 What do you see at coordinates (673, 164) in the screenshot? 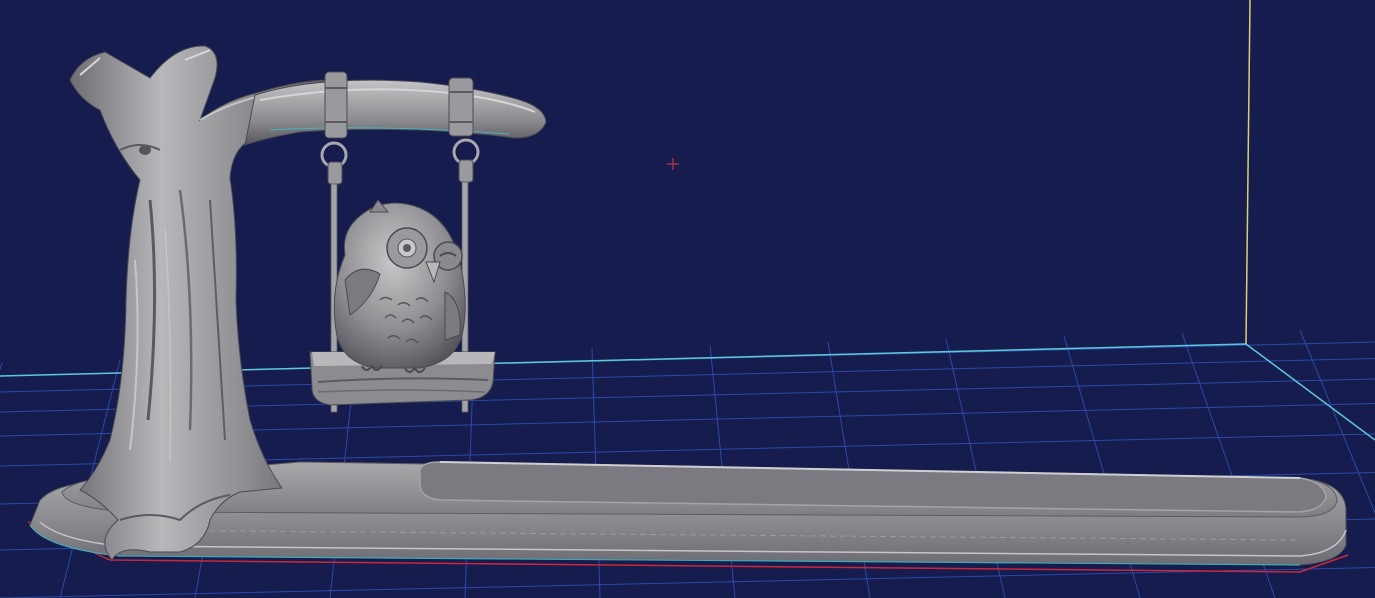
I see `crosshair-cursor-icon` at bounding box center [673, 164].